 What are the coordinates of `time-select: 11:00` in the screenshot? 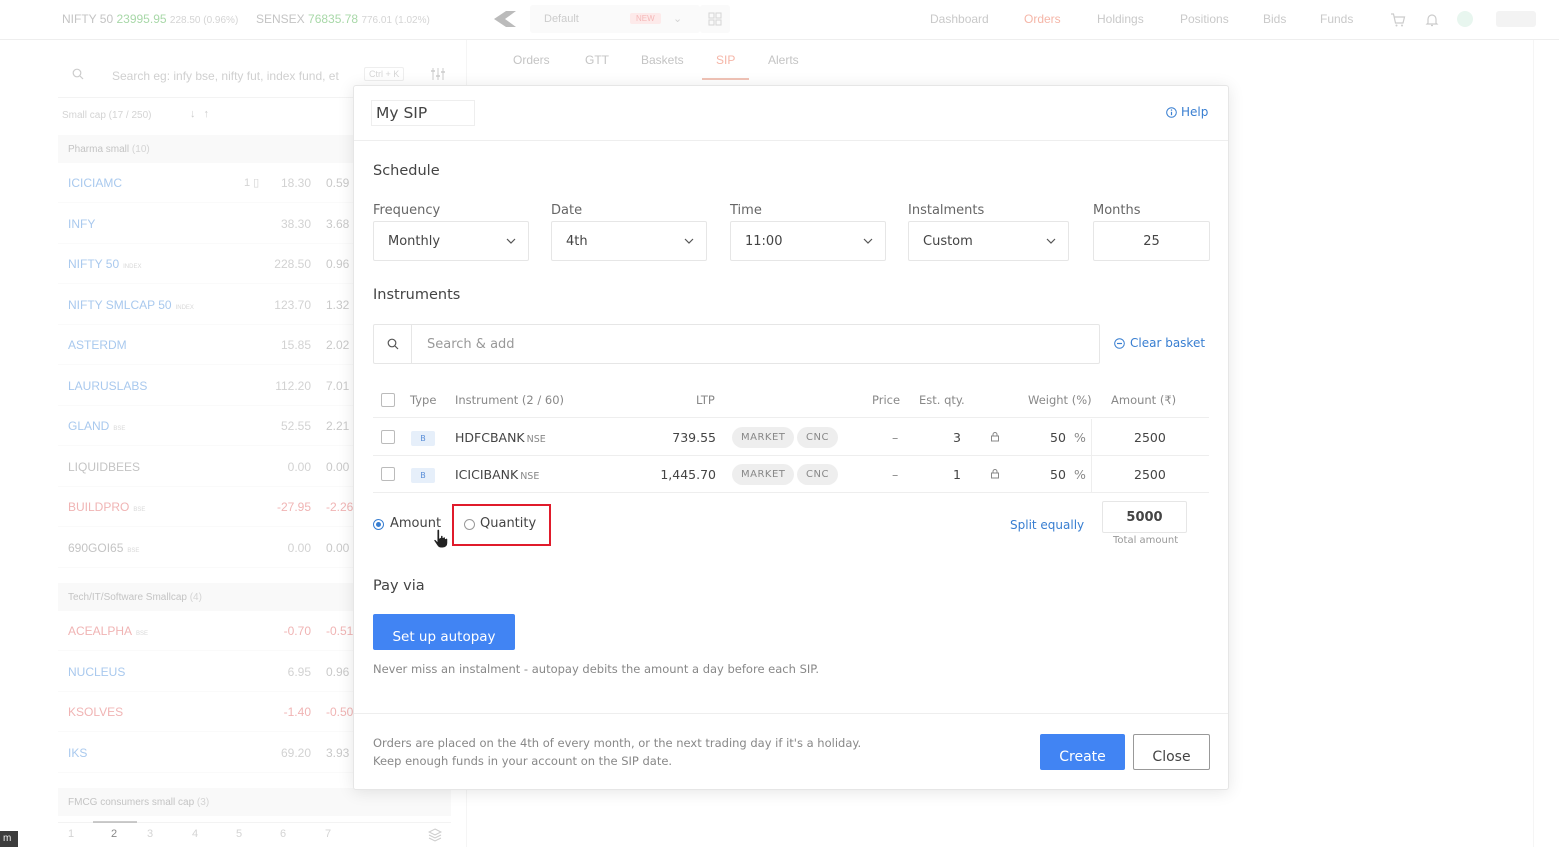 It's located at (808, 241).